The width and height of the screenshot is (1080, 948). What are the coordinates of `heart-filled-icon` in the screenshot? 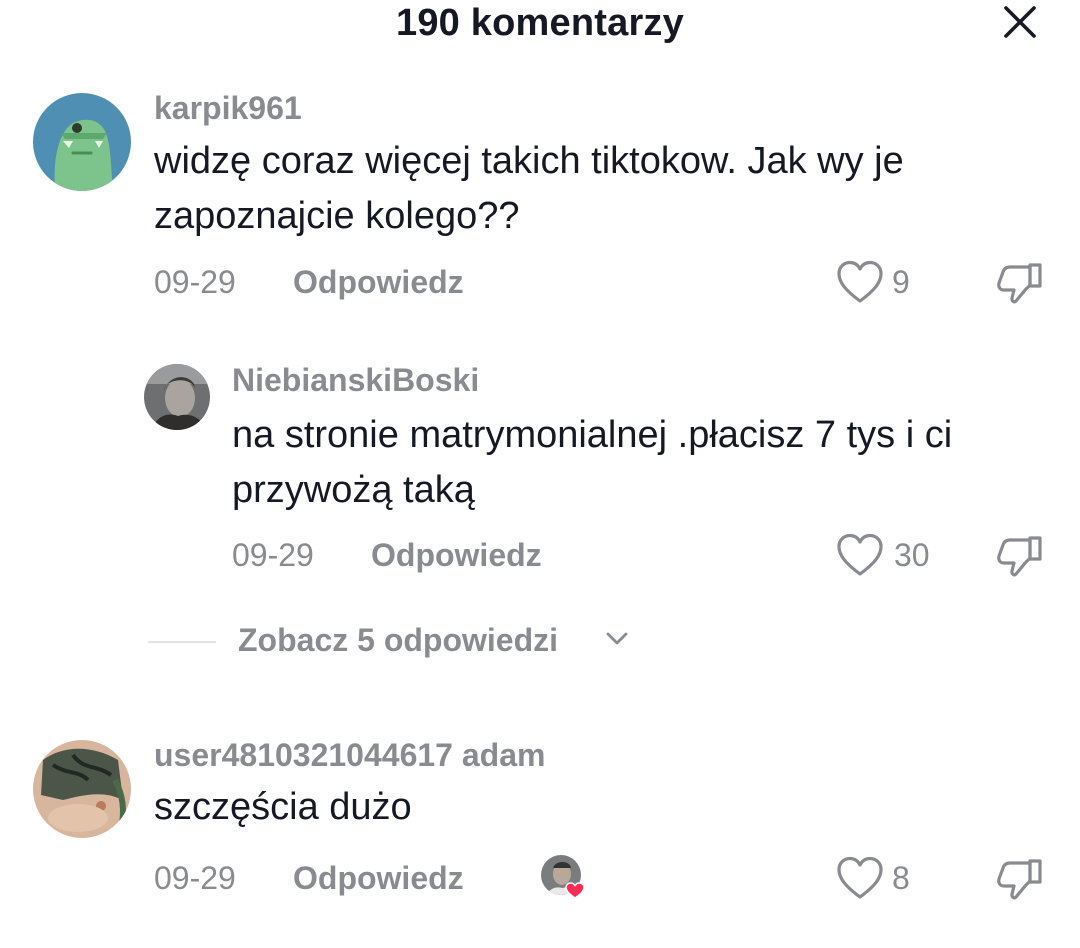 It's located at (575, 890).